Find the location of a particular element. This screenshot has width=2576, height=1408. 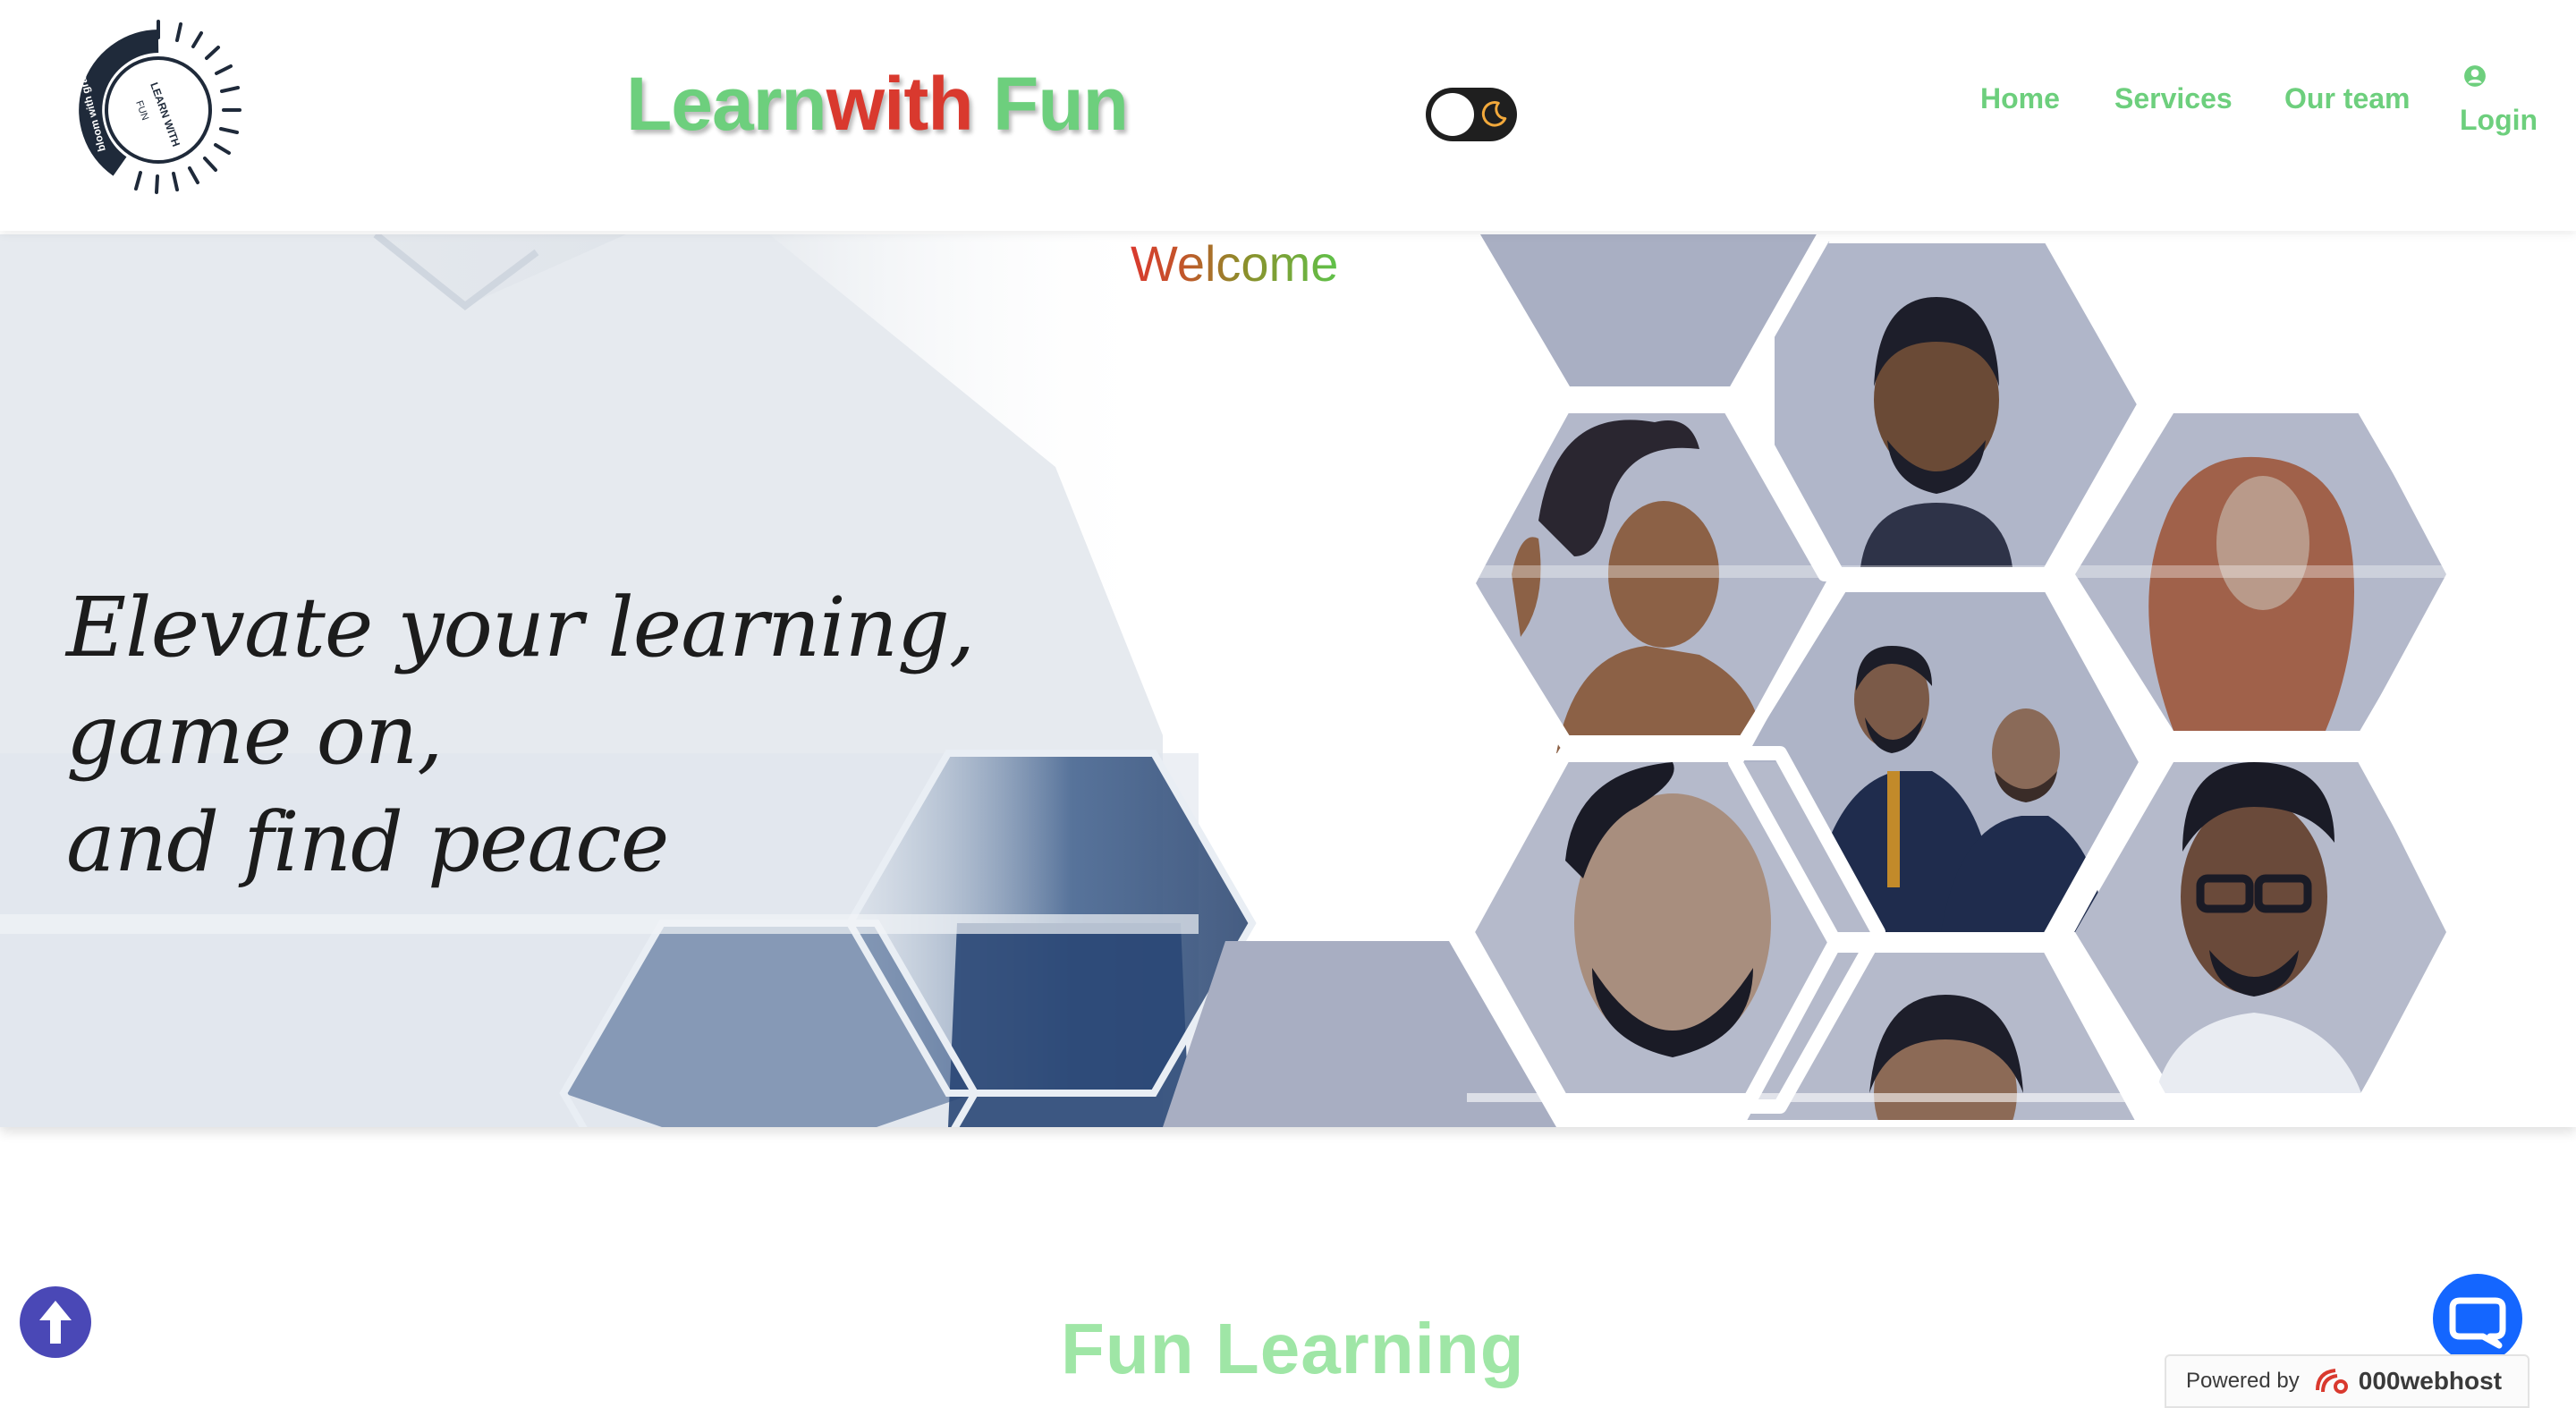

scroll-to-top-button is located at coordinates (55, 1322).